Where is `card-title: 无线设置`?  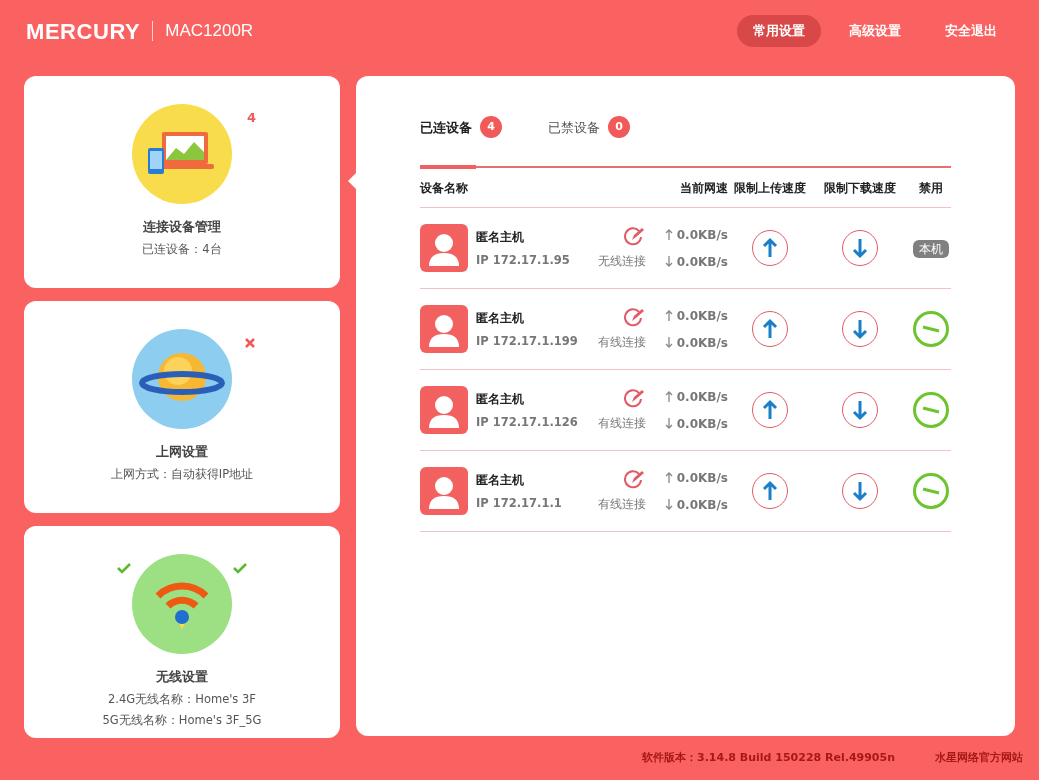
card-title: 无线设置 is located at coordinates (182, 677).